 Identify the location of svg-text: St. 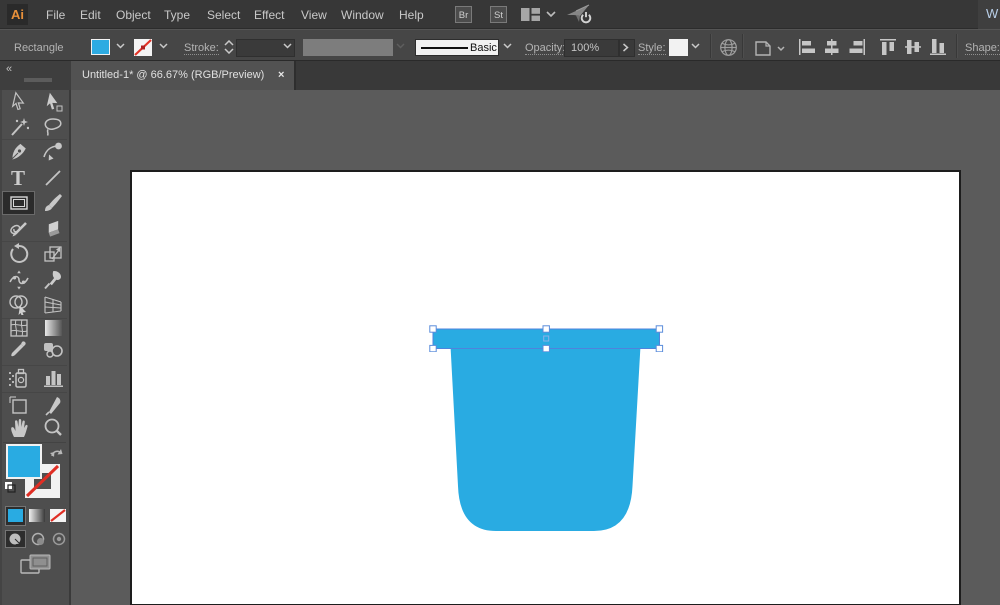
(498, 15).